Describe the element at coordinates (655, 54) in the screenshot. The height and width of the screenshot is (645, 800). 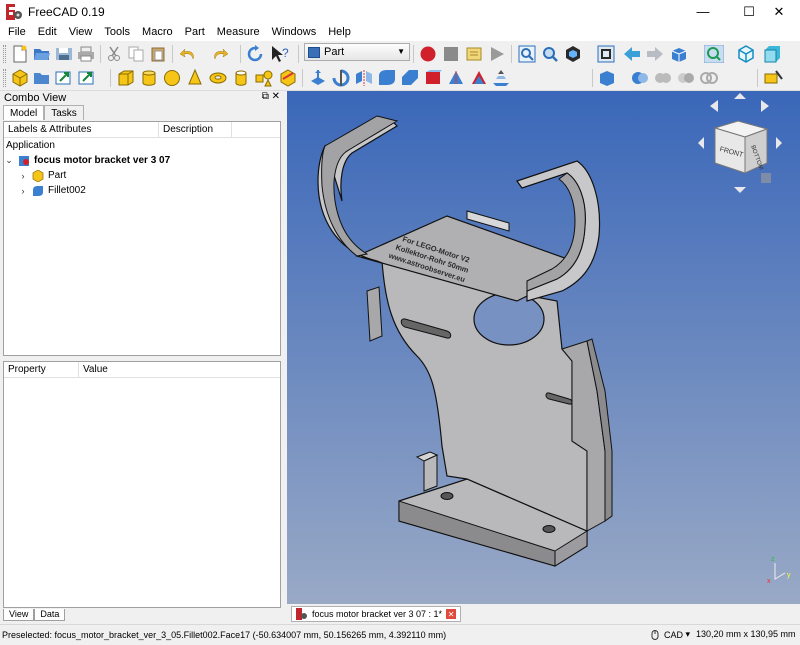
I see `nav-forward-icon` at that location.